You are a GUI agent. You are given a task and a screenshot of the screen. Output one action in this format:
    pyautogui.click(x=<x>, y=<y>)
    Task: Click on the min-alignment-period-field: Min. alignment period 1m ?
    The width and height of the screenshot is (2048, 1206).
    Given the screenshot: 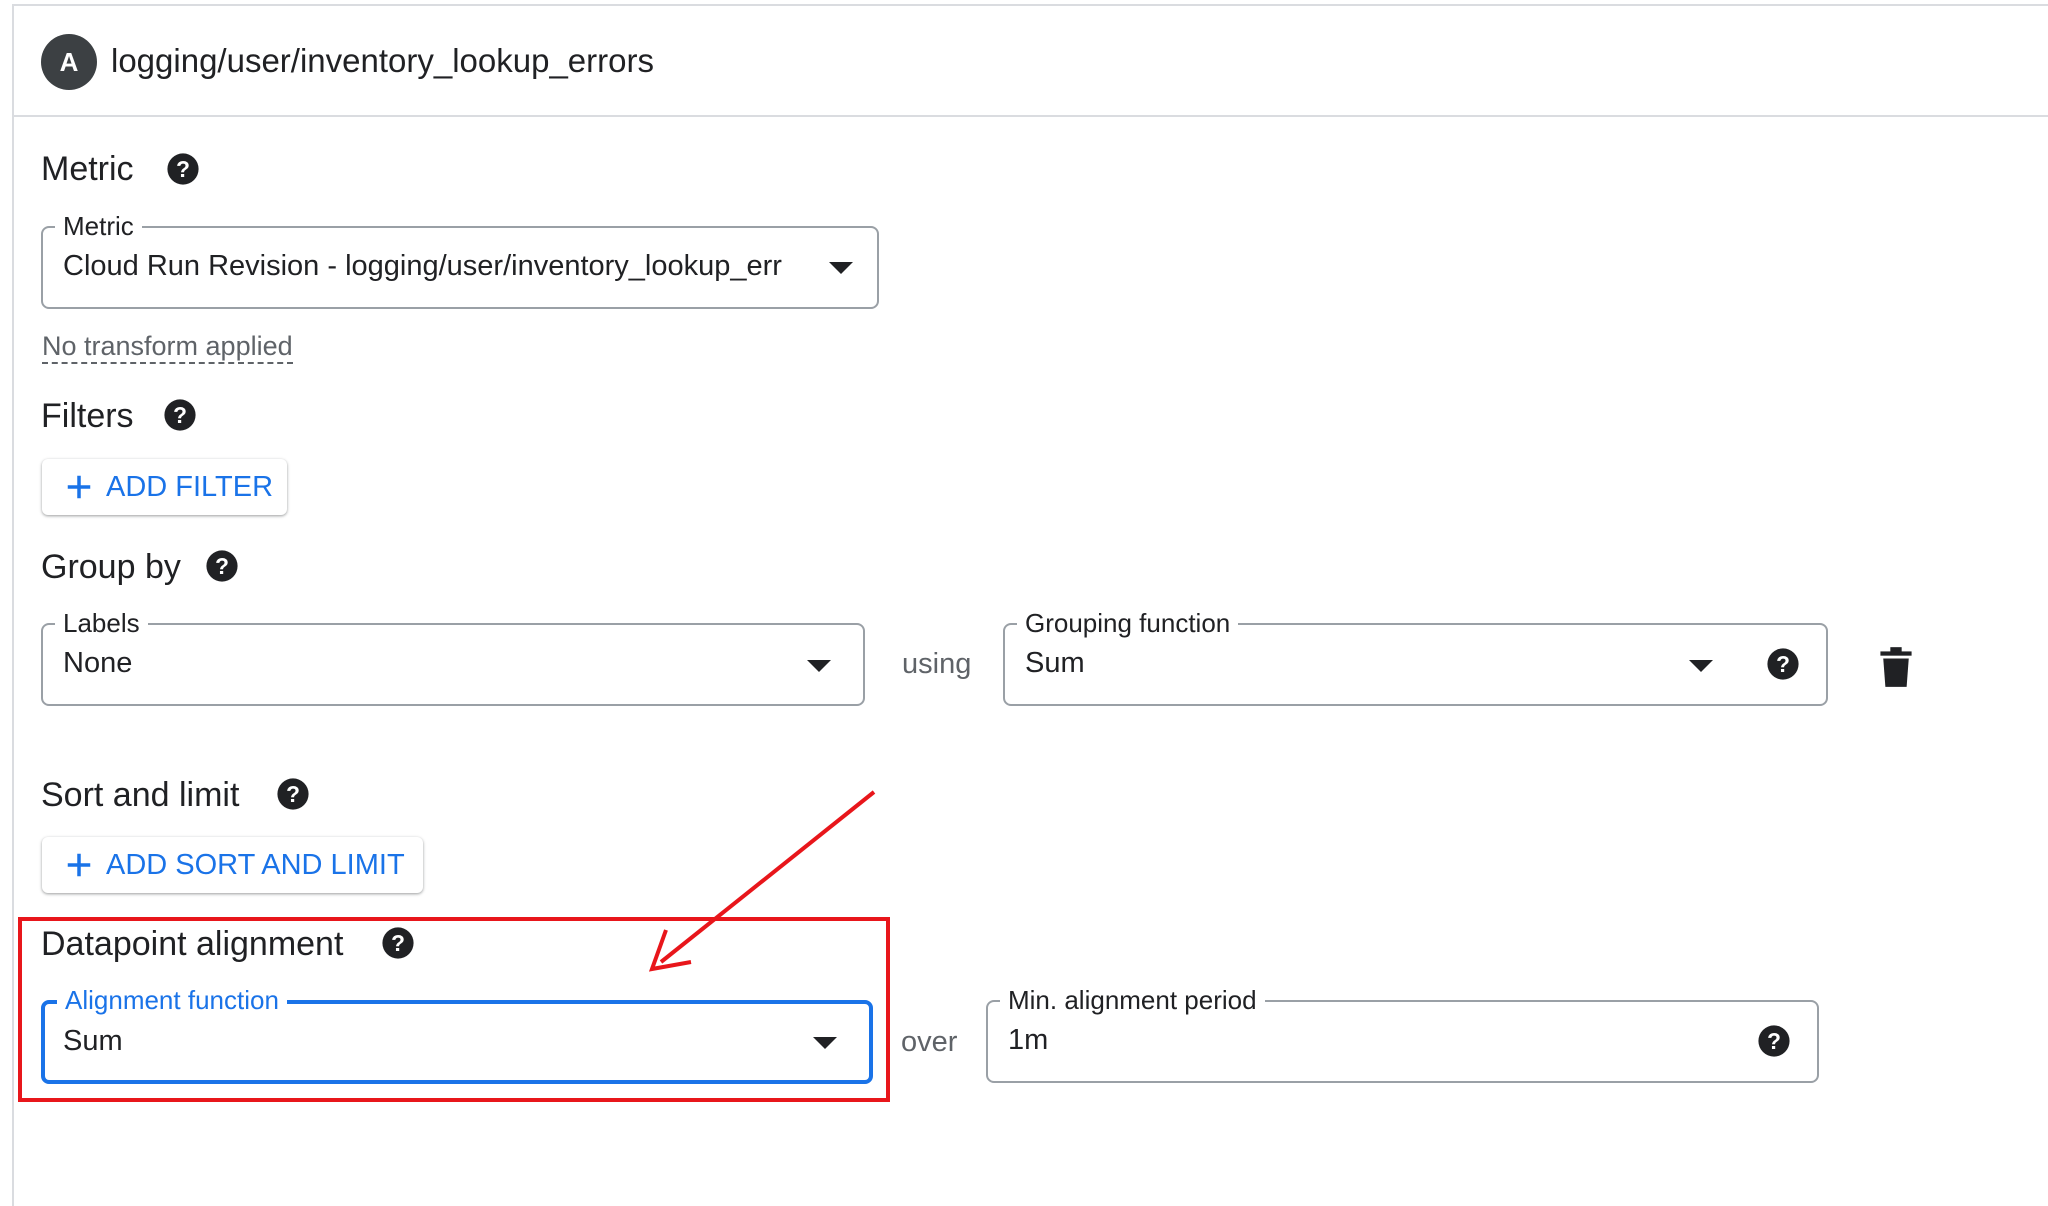 What is the action you would take?
    pyautogui.click(x=1402, y=1034)
    